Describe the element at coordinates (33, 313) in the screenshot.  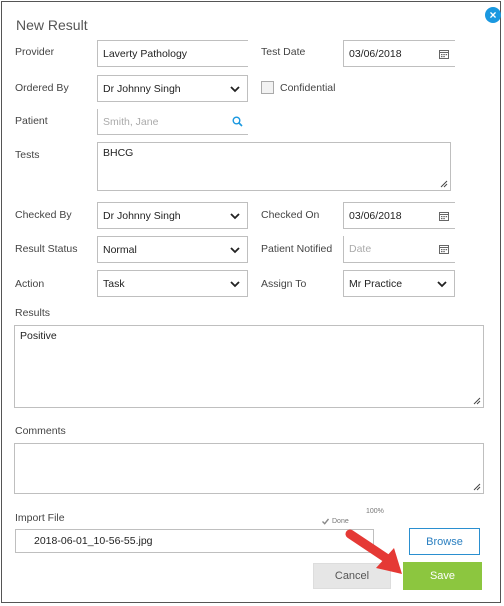
I see `results-label: Results` at that location.